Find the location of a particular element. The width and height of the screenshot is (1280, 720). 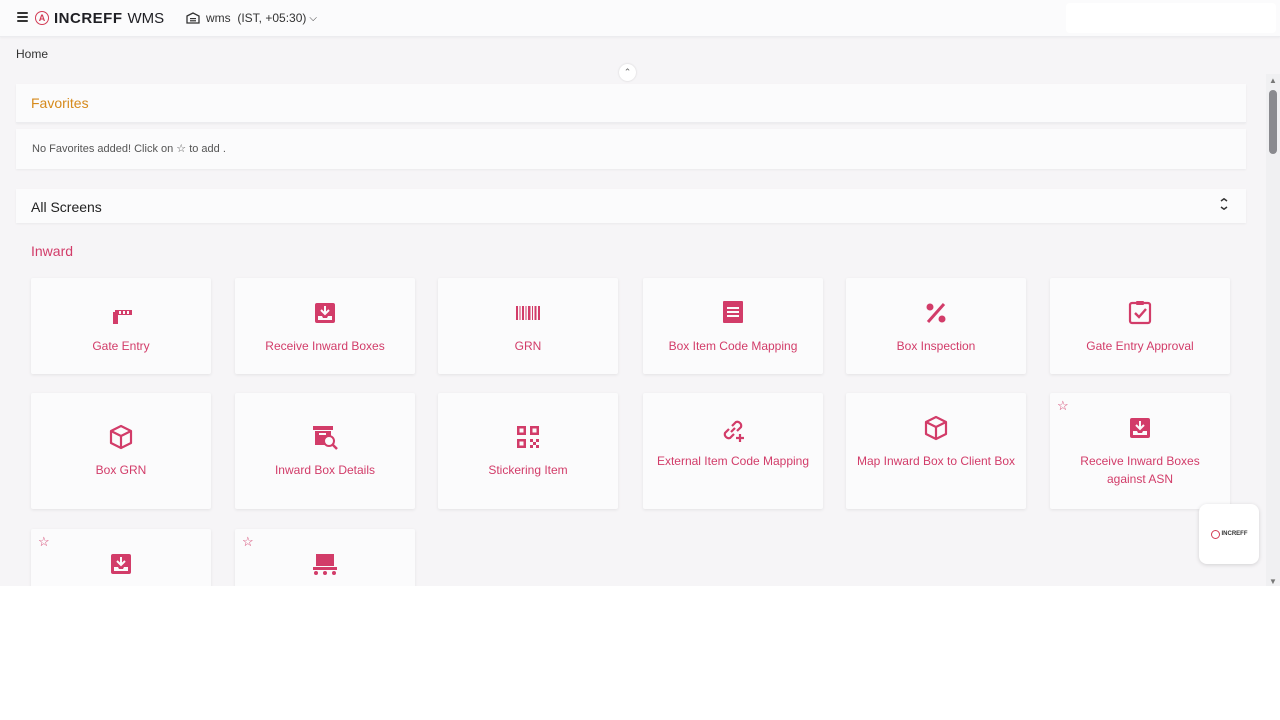

tile-gate-entry-approval: Gate Entry Approval is located at coordinates (1140, 326).